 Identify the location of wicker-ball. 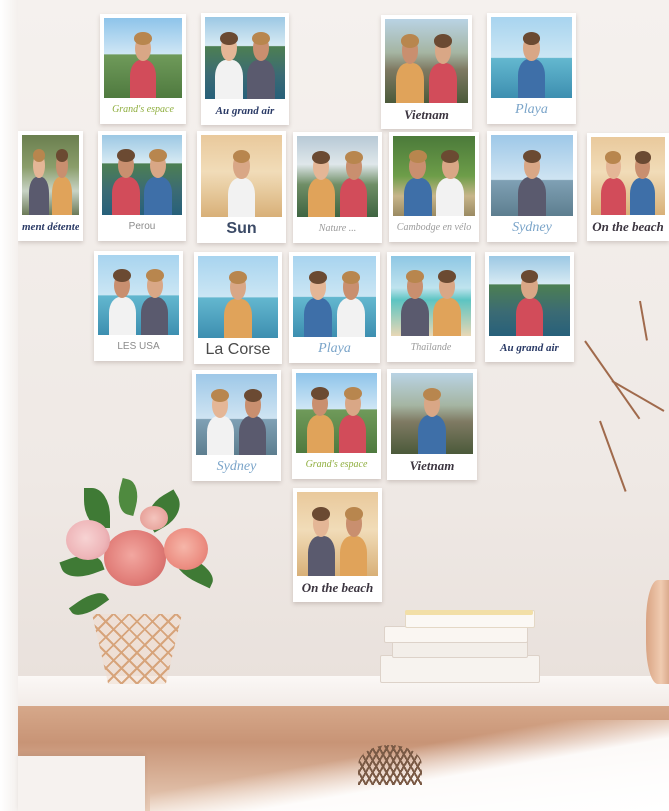
(390, 765).